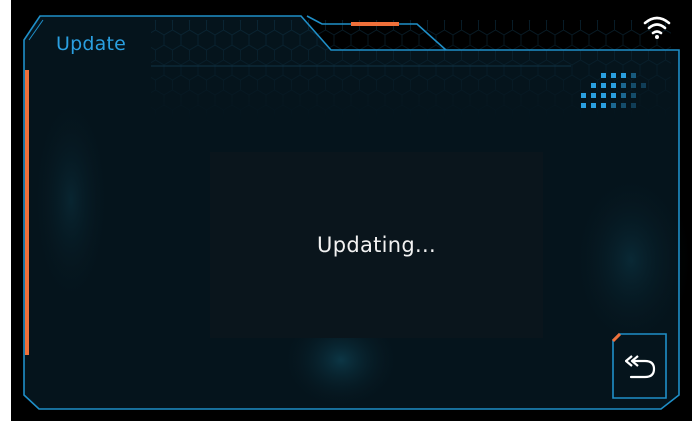 The height and width of the screenshot is (421, 696). Describe the element at coordinates (91, 44) in the screenshot. I see `page-title: Update` at that location.